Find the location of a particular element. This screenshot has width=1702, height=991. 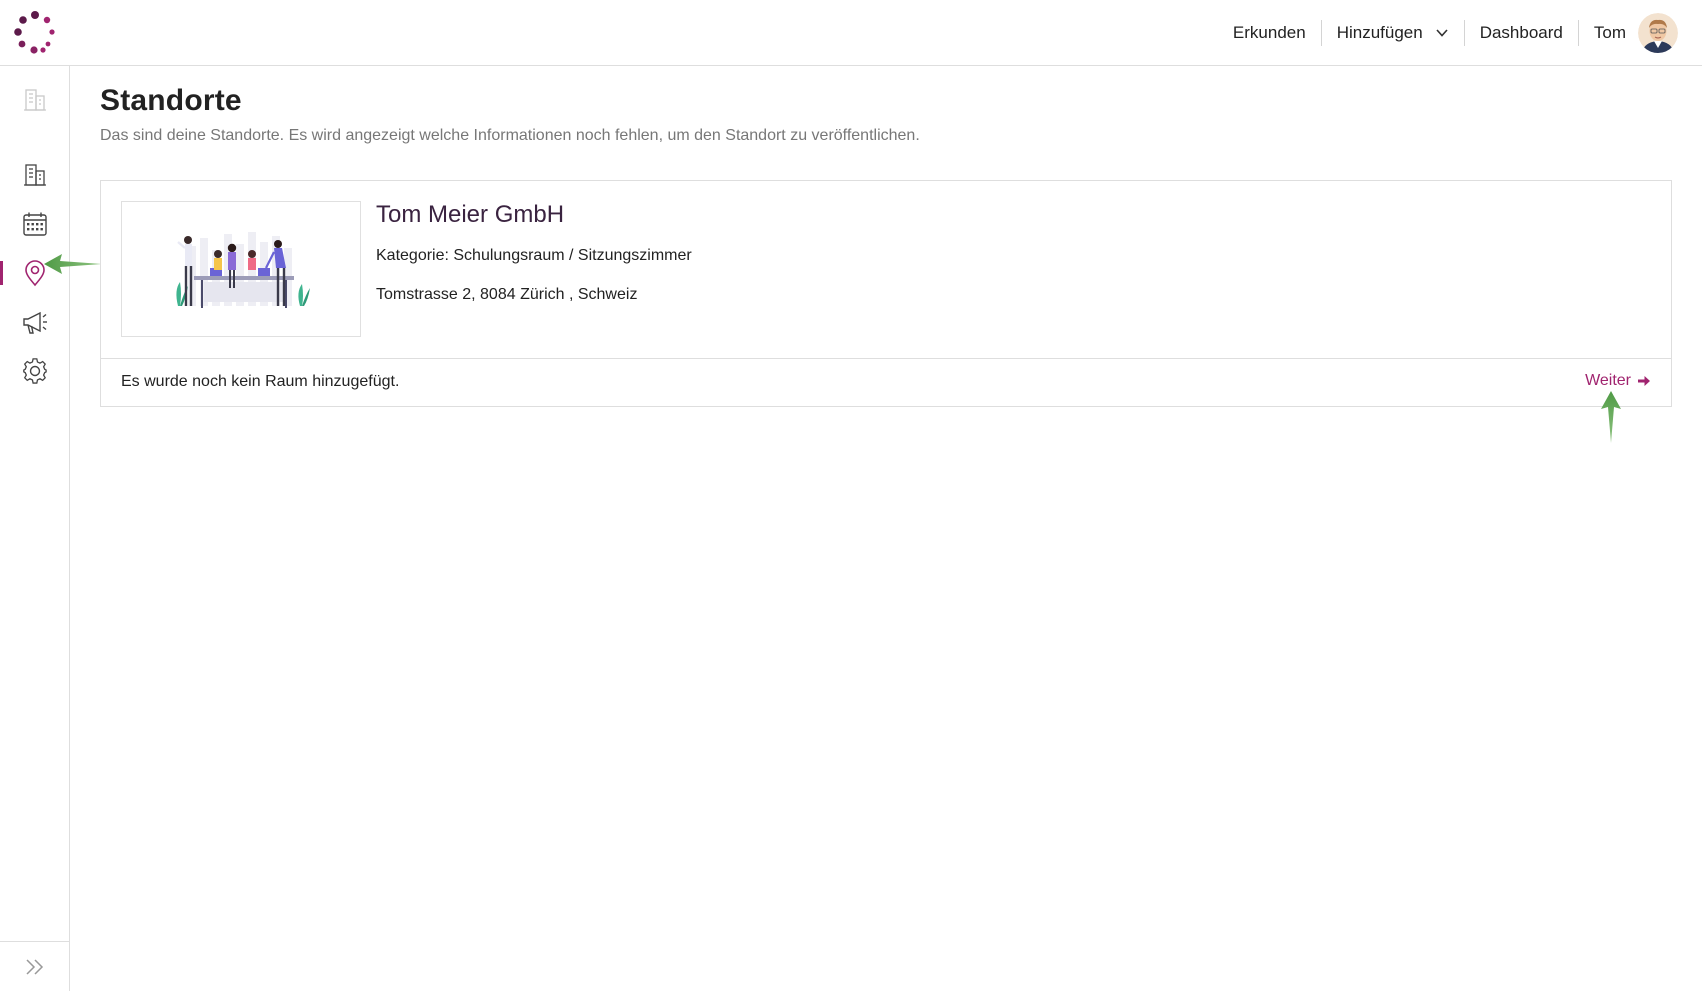

nav-add-label: Hinzufügen is located at coordinates (1379, 32).